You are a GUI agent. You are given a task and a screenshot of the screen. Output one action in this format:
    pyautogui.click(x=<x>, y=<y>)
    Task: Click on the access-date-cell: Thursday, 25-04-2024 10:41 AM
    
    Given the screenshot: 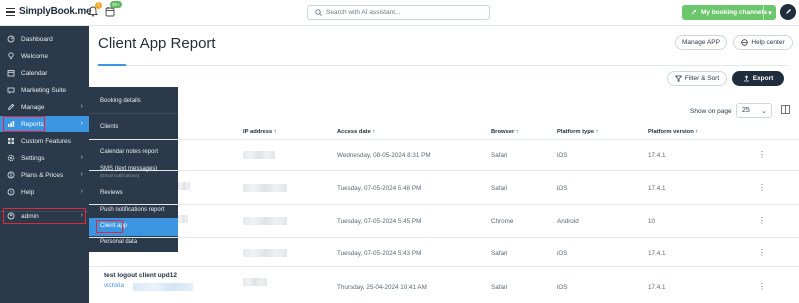 What is the action you would take?
    pyautogui.click(x=382, y=287)
    